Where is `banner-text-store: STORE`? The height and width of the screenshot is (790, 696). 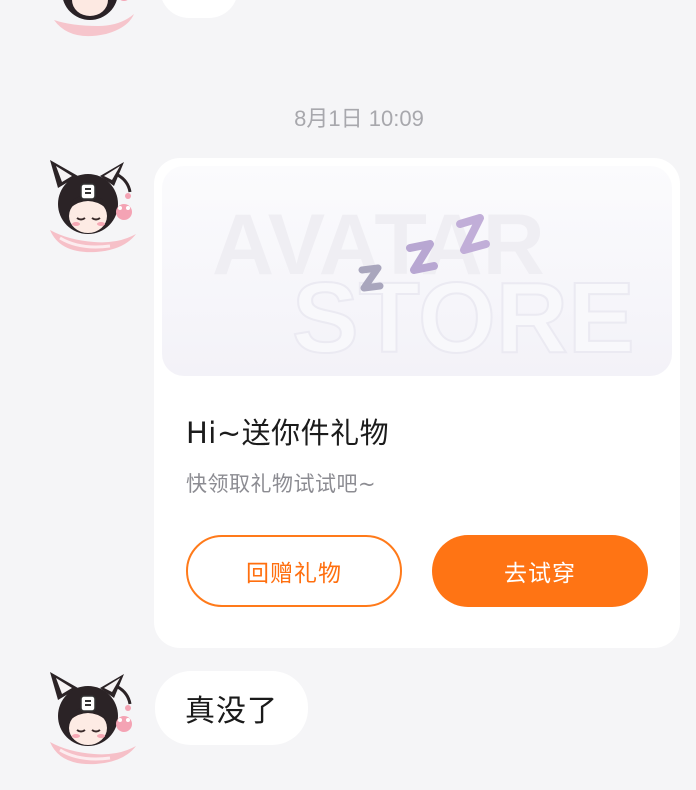 banner-text-store: STORE is located at coordinates (463, 318).